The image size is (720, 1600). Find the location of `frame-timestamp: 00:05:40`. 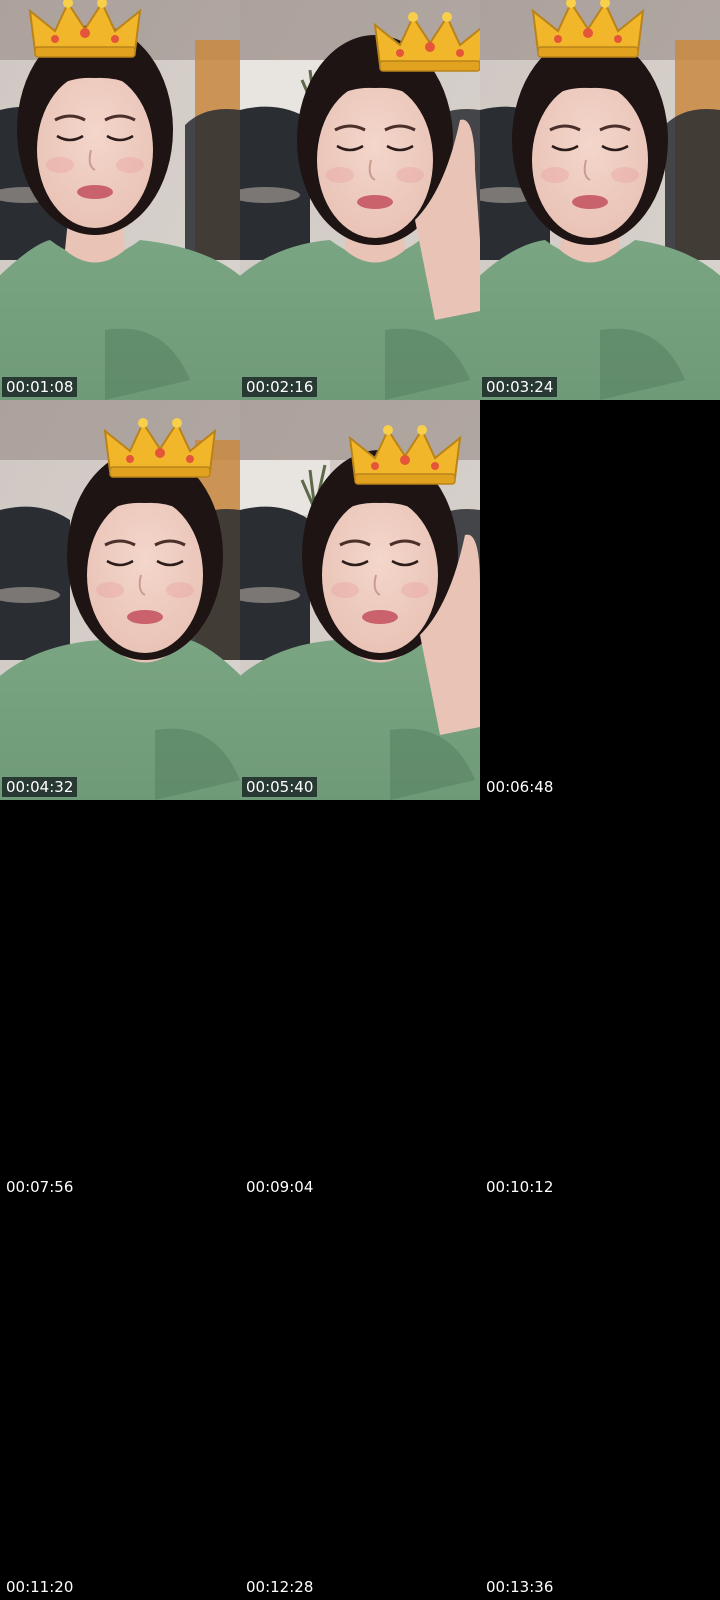

frame-timestamp: 00:05:40 is located at coordinates (280, 787).